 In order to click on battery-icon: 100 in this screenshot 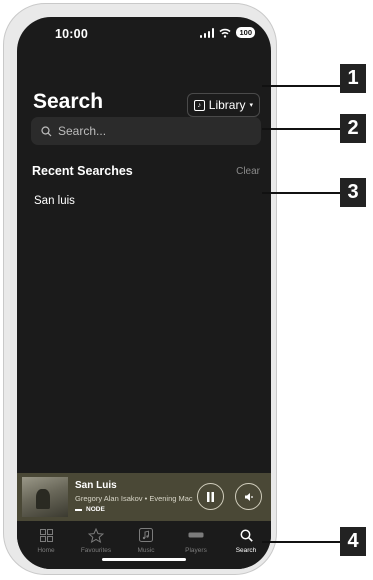, I will do `click(245, 32)`.